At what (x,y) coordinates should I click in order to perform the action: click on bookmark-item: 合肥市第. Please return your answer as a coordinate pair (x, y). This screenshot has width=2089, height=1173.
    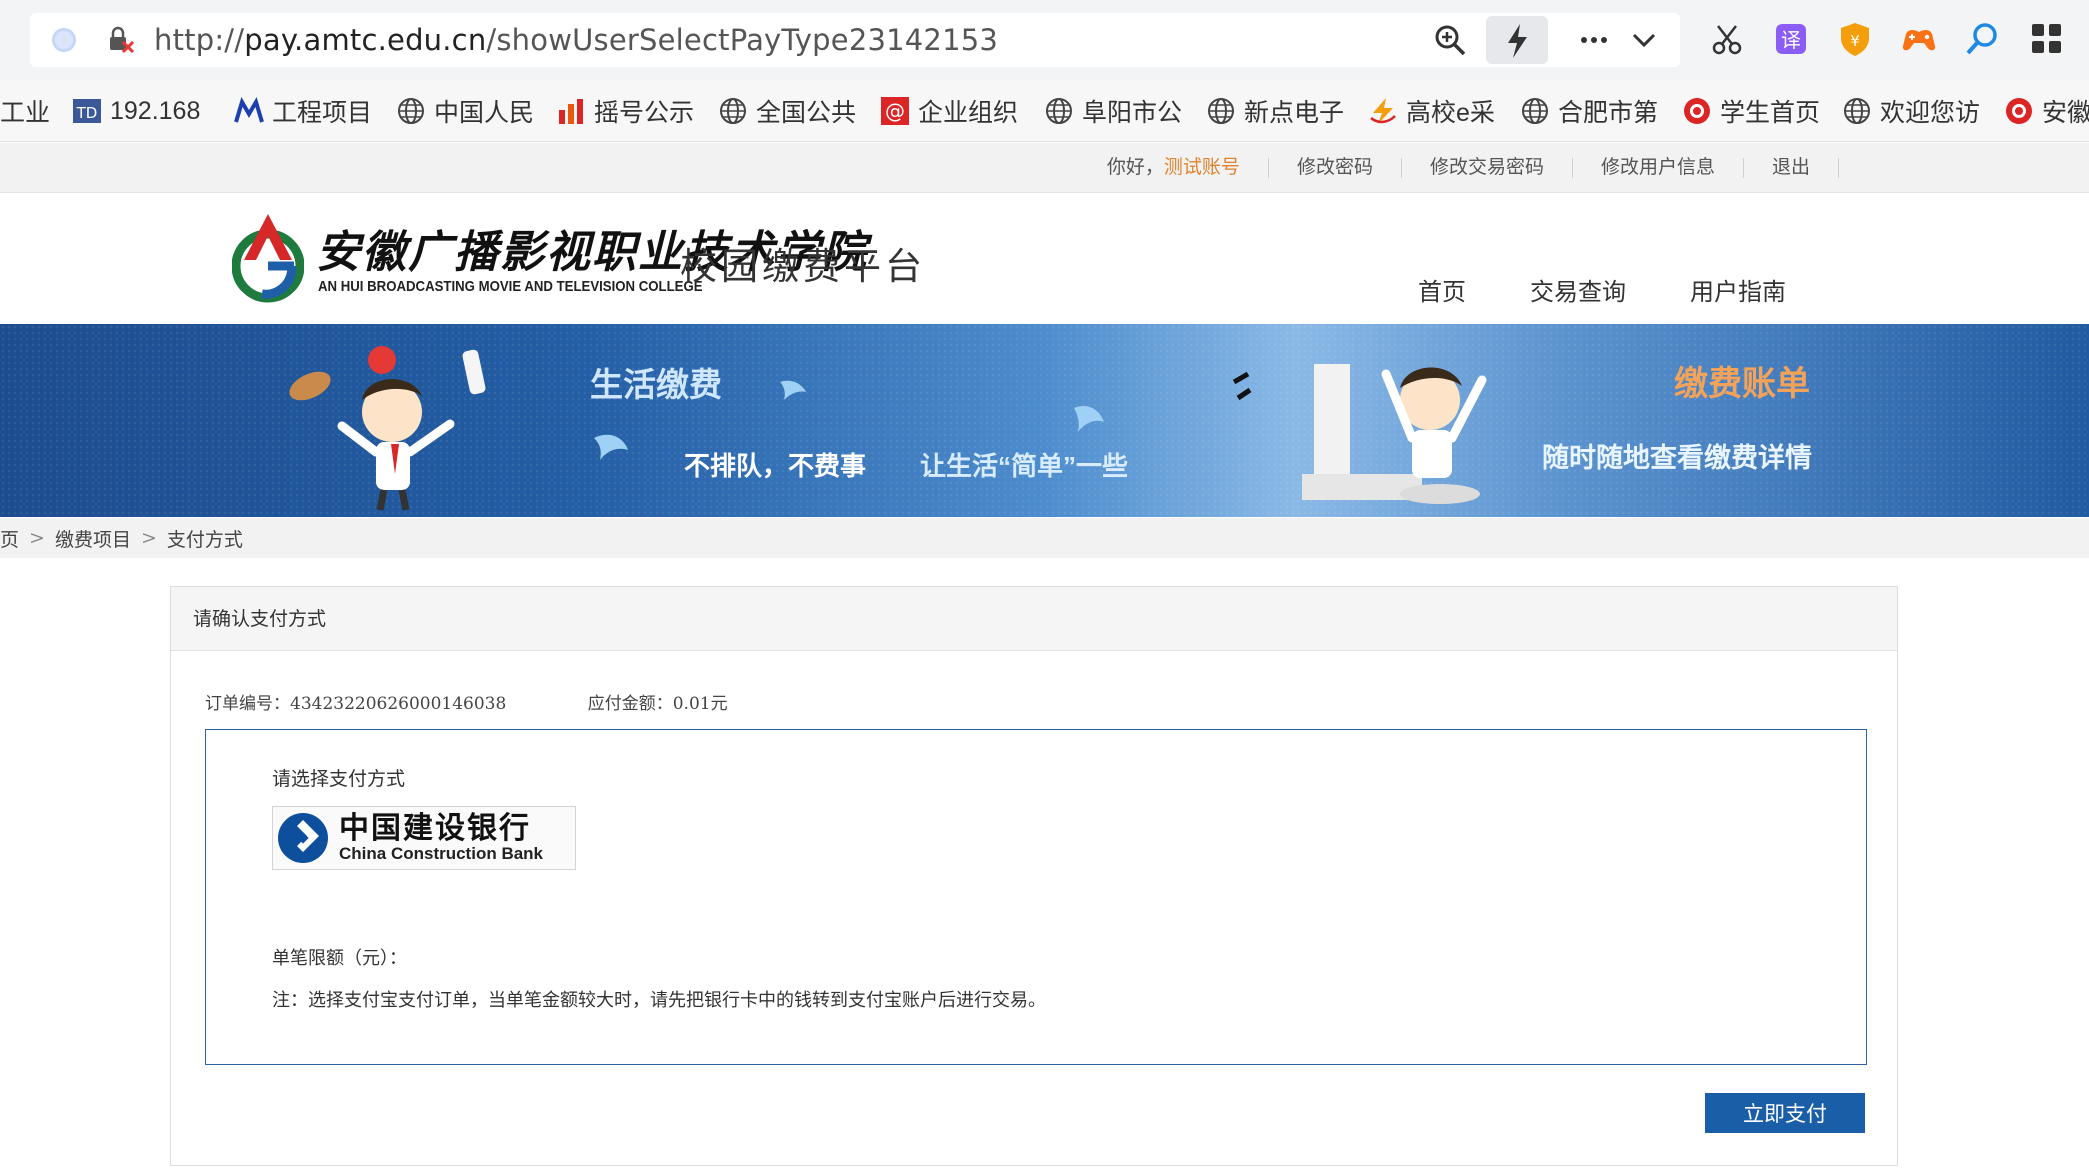
    Looking at the image, I should click on (1589, 111).